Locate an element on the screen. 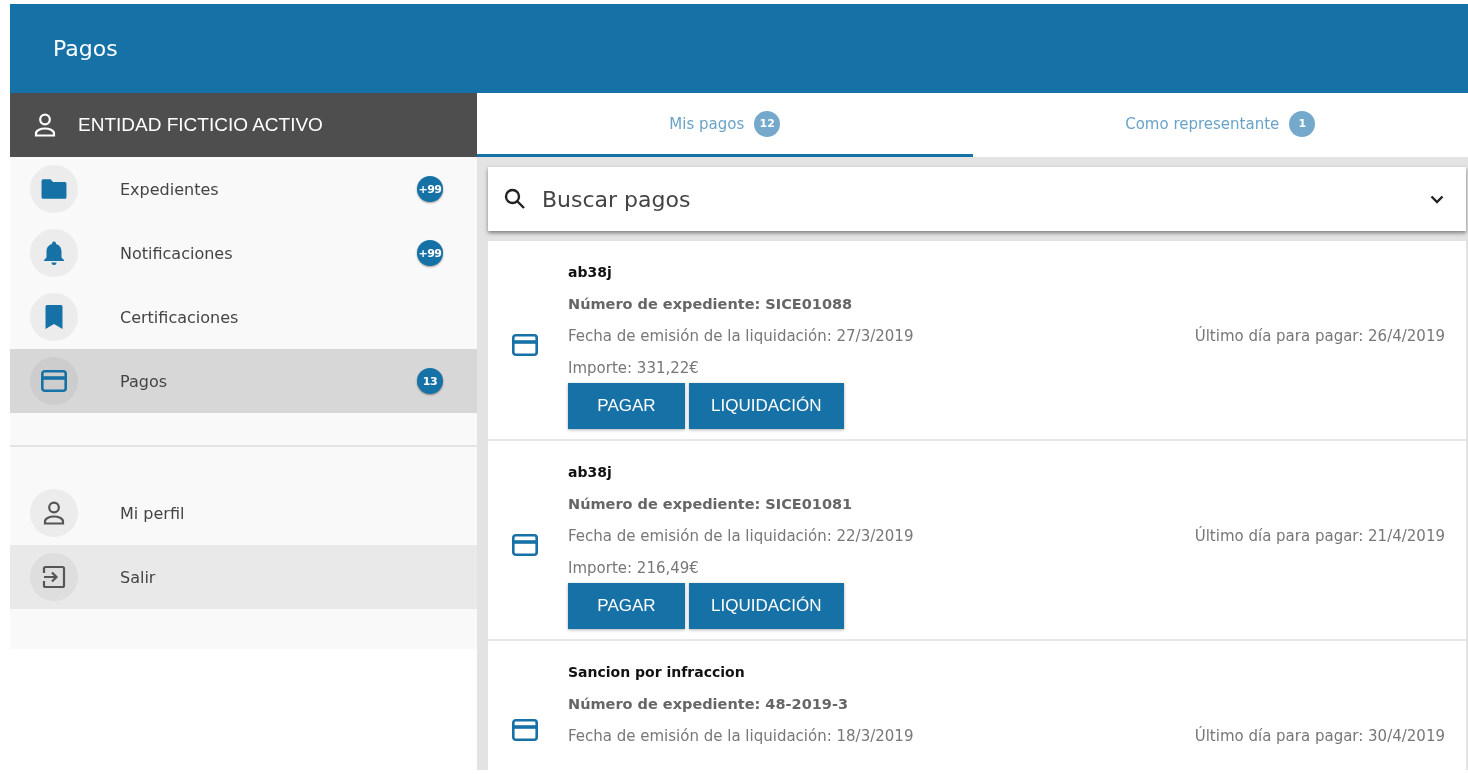 Image resolution: width=1468 pixels, height=774 pixels. count-badge: 13 is located at coordinates (430, 381).